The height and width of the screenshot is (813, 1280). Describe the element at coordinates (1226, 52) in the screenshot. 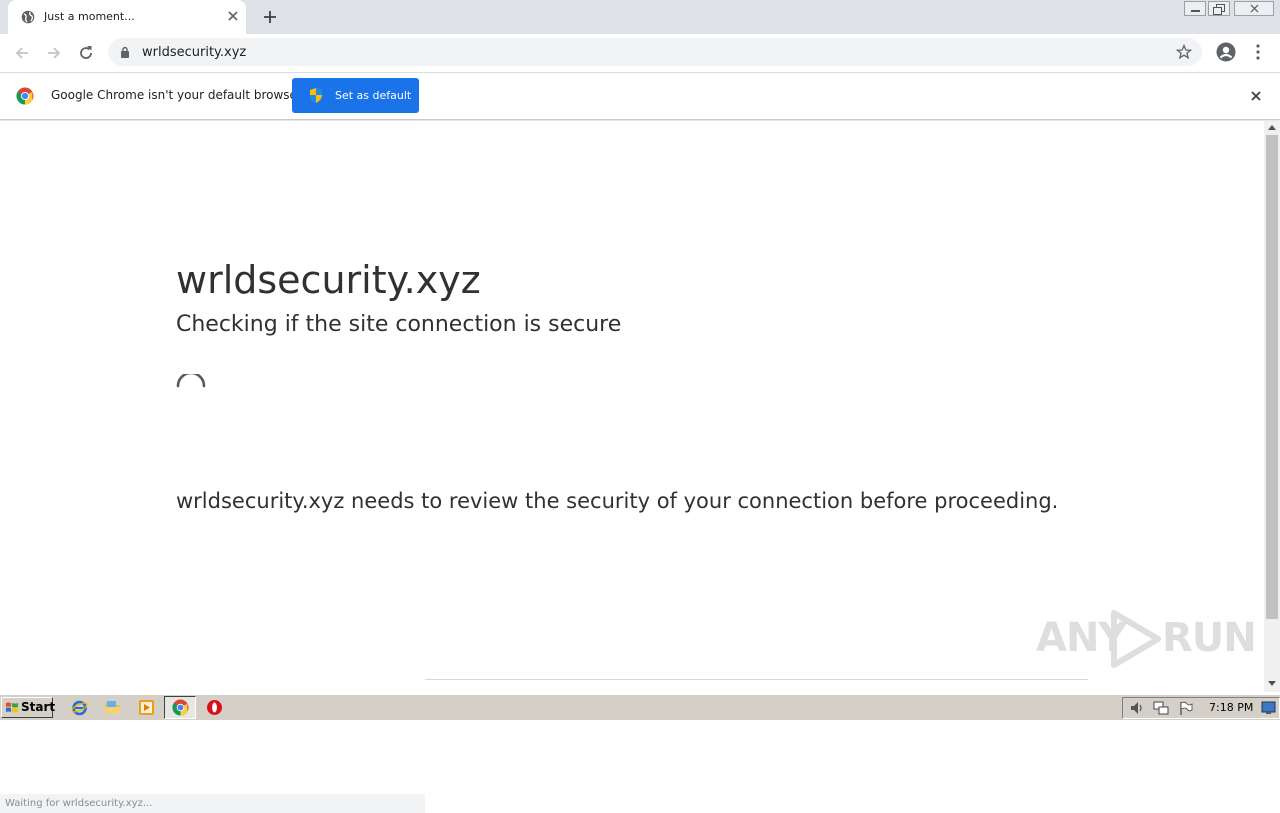

I see `profile-icon` at that location.